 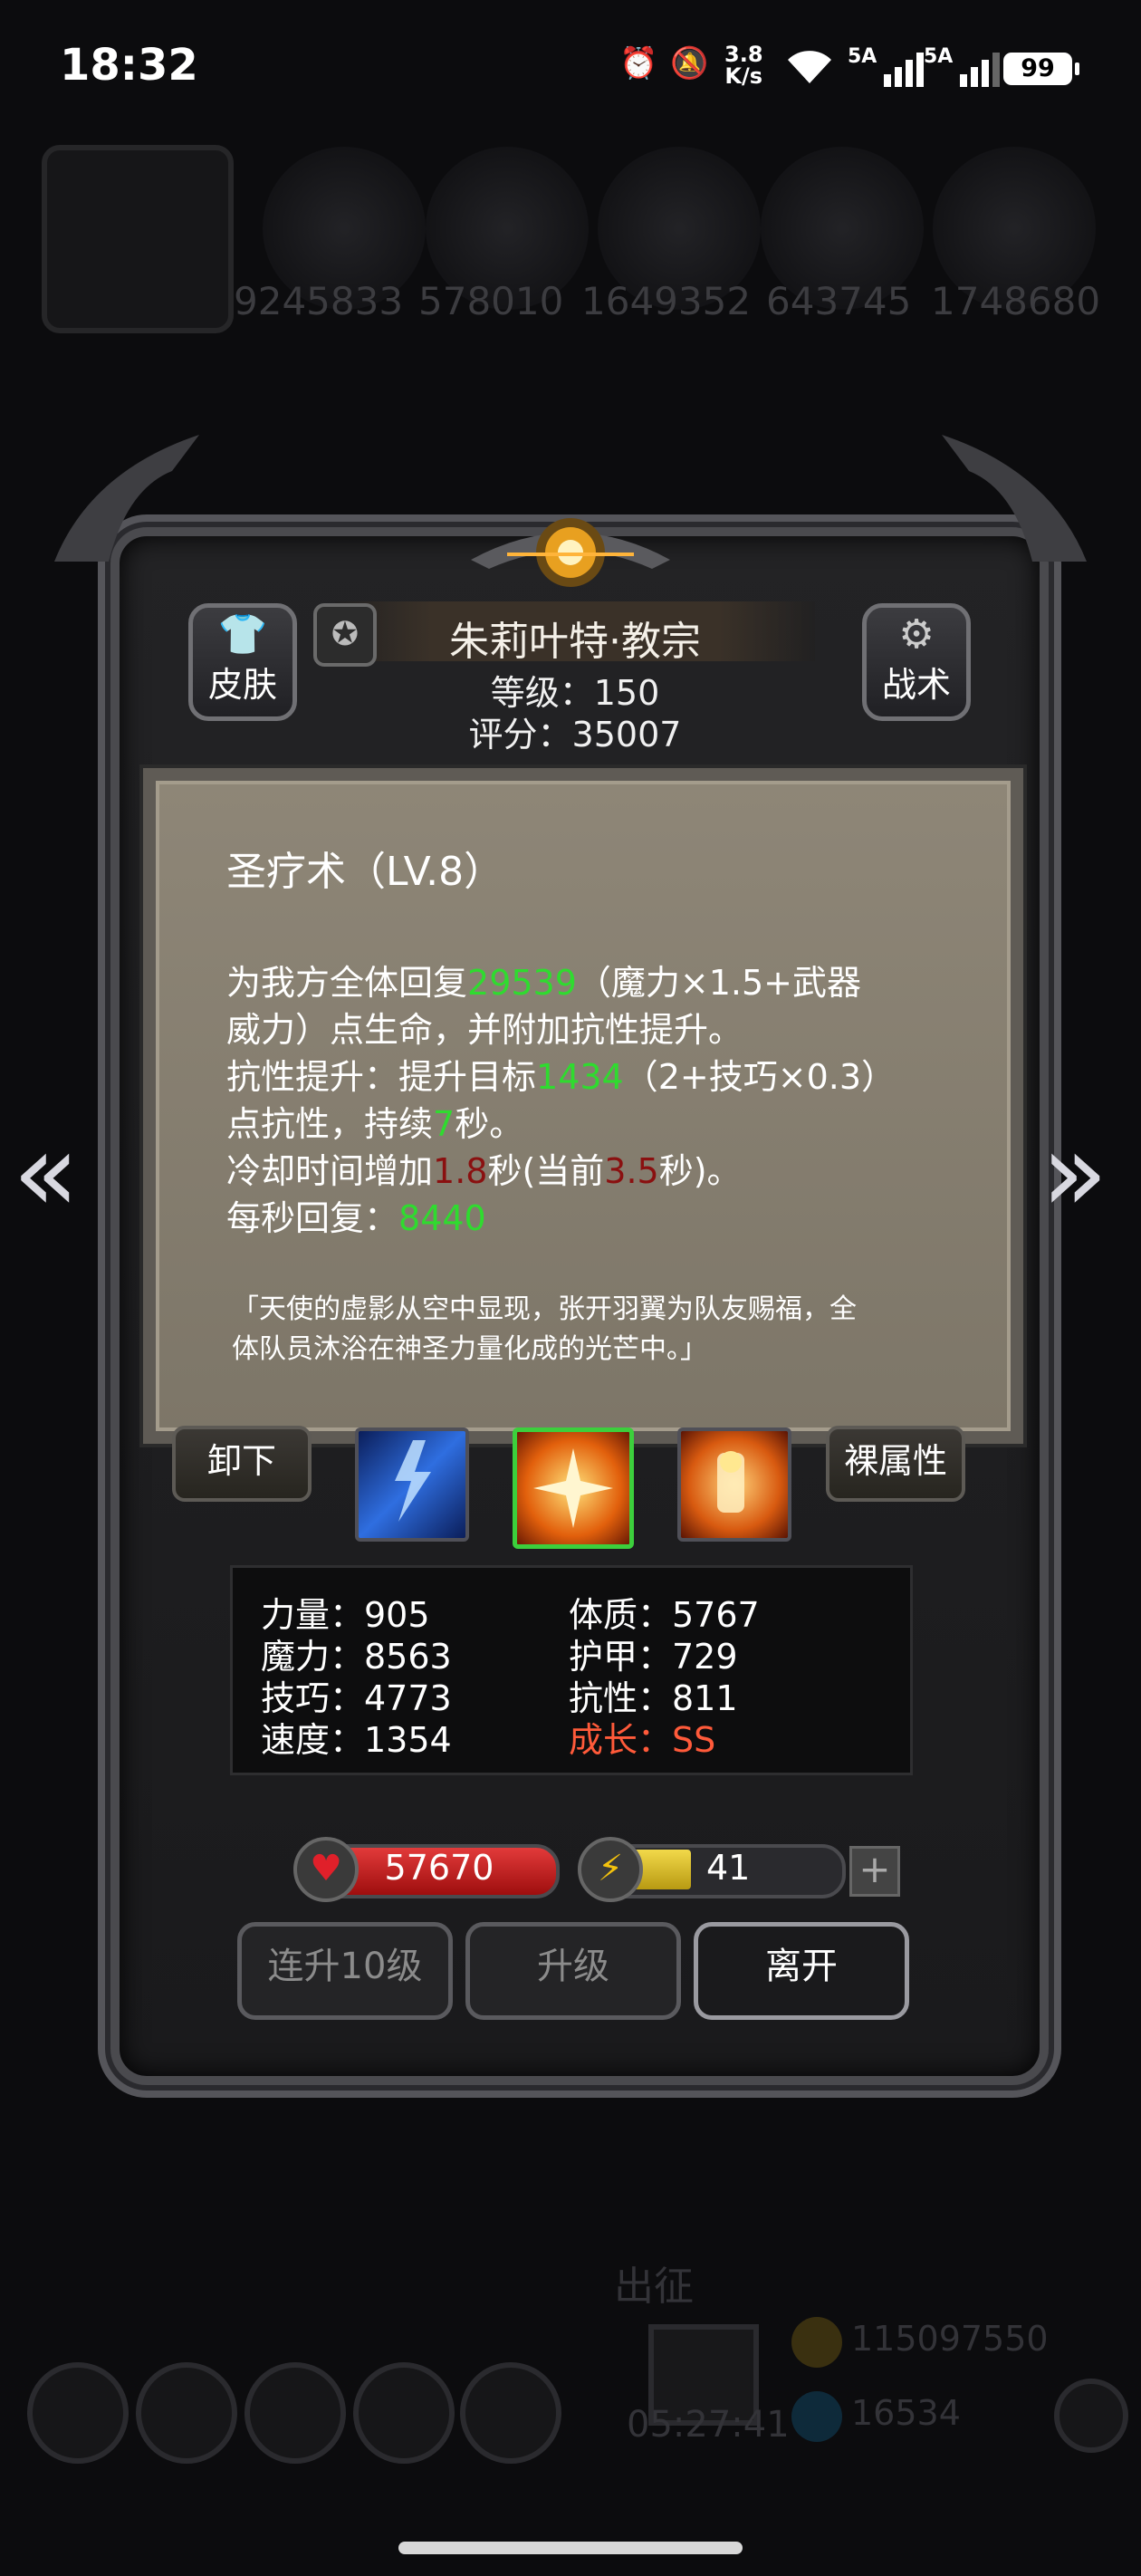 What do you see at coordinates (1014, 498) in the screenshot?
I see `frame-ornament-right` at bounding box center [1014, 498].